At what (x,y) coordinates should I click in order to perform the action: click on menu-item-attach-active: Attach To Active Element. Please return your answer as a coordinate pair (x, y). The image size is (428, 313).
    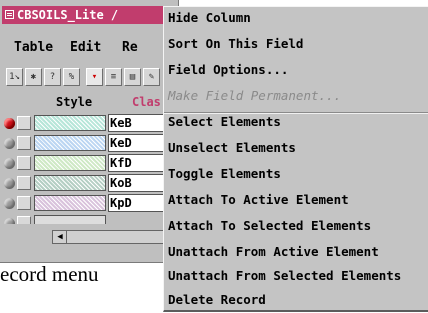
    Looking at the image, I should click on (258, 200).